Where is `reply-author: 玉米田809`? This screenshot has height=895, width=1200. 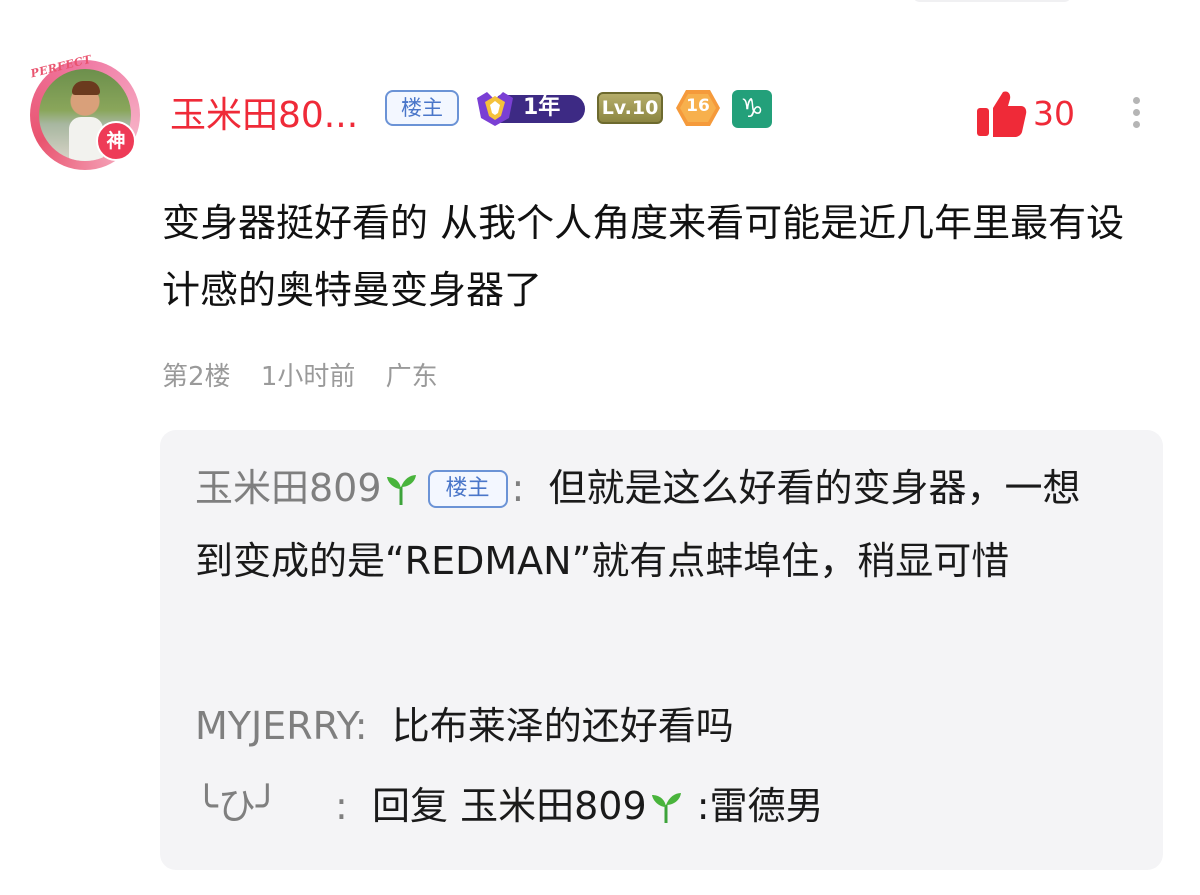 reply-author: 玉米田809 is located at coordinates (288, 488).